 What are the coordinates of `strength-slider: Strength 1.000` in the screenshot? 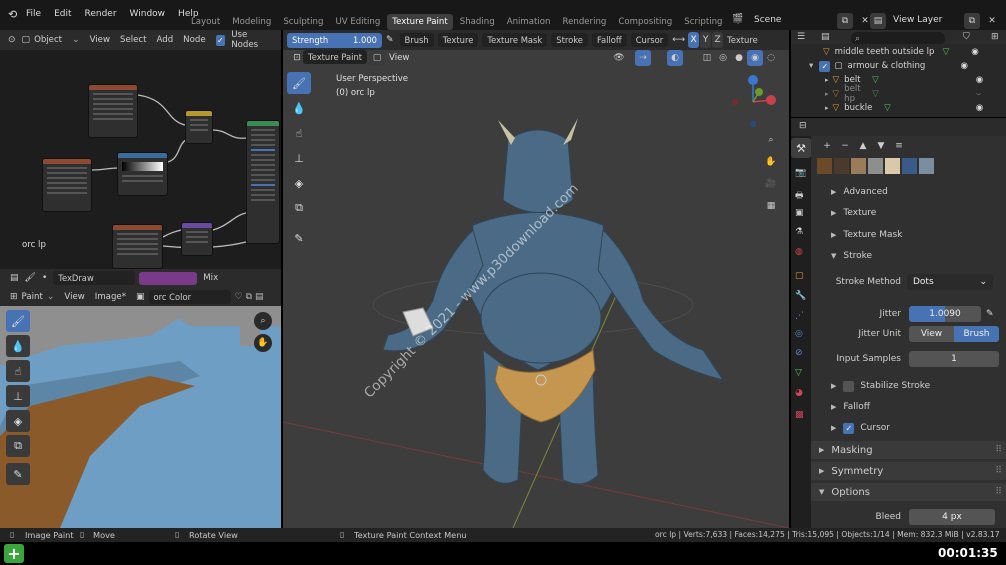 It's located at (334, 40).